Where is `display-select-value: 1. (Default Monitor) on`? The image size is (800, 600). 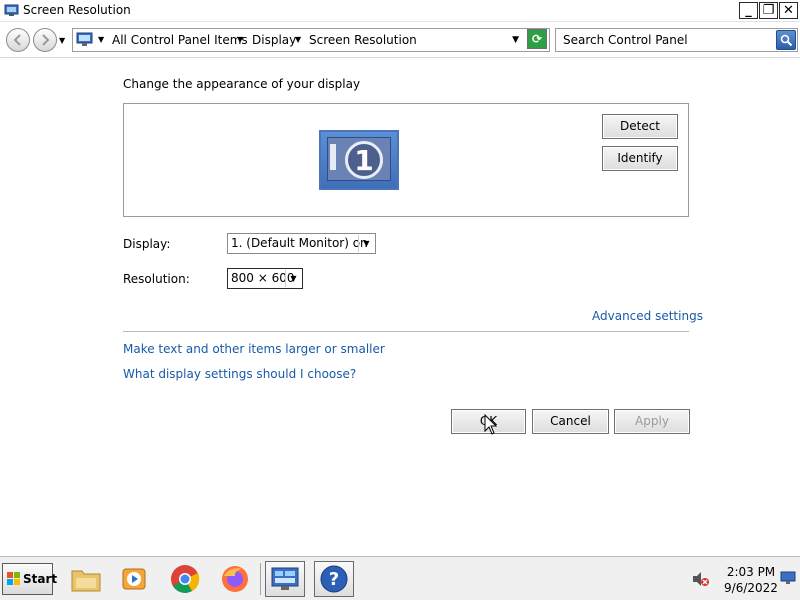 display-select-value: 1. (Default Monitor) on is located at coordinates (299, 243).